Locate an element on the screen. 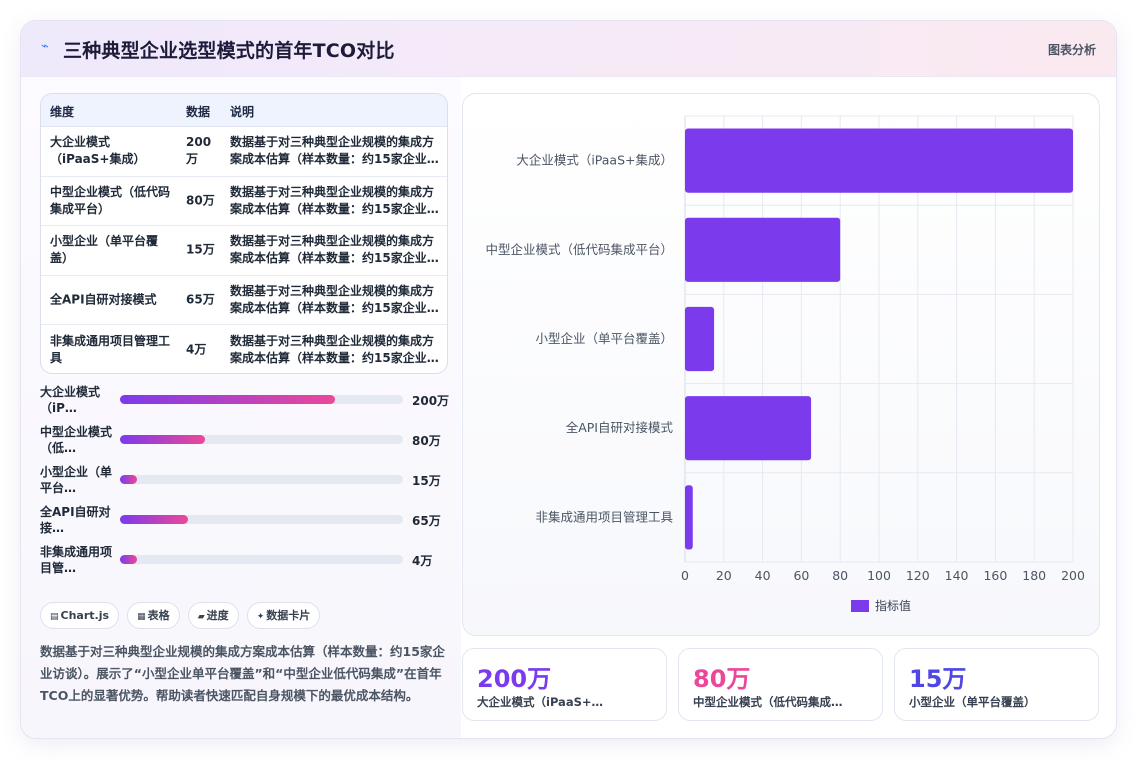  legend-label: 指标值 is located at coordinates (893, 605).